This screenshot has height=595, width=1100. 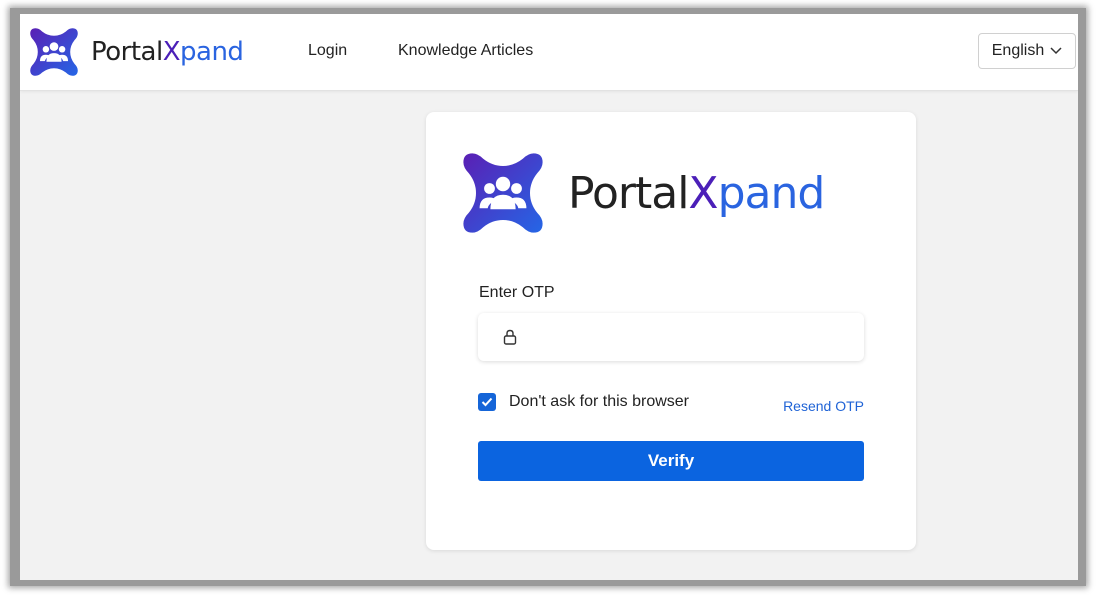 What do you see at coordinates (599, 401) in the screenshot?
I see `remember-browser-label: Don't ask for this browser` at bounding box center [599, 401].